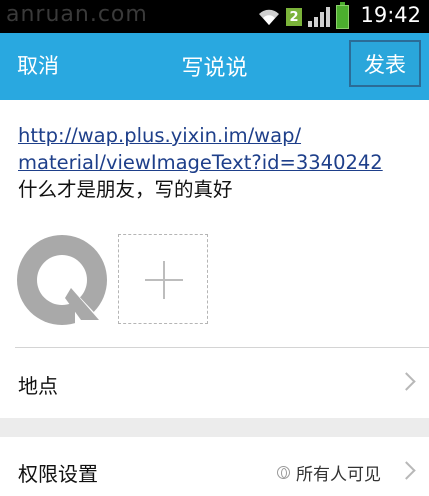  Describe the element at coordinates (38, 386) in the screenshot. I see `location-label: 地点` at that location.